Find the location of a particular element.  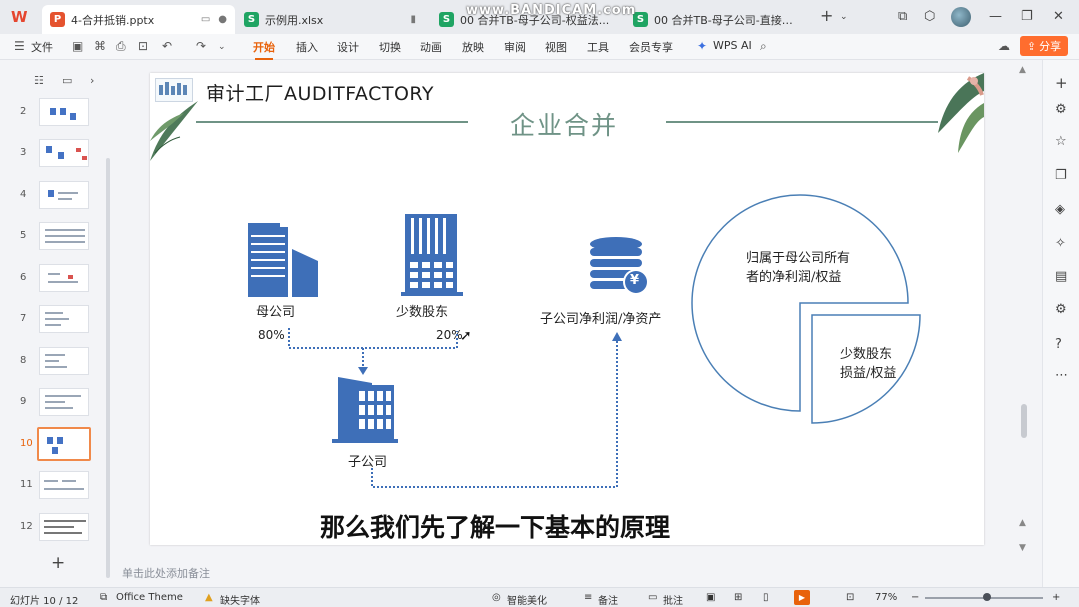

spreadsheet-icon: S is located at coordinates (446, 19).